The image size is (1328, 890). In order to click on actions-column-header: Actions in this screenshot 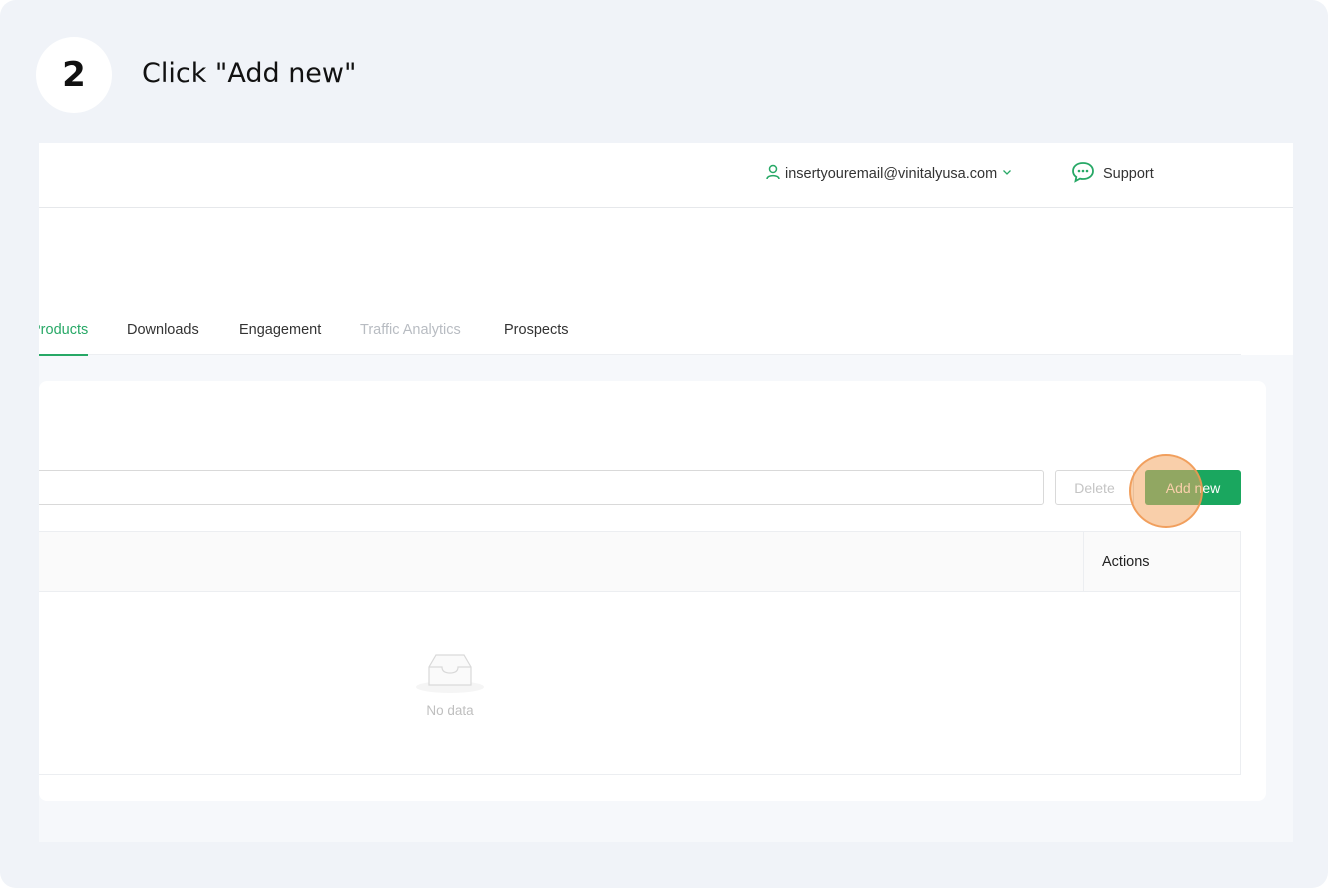, I will do `click(1161, 562)`.